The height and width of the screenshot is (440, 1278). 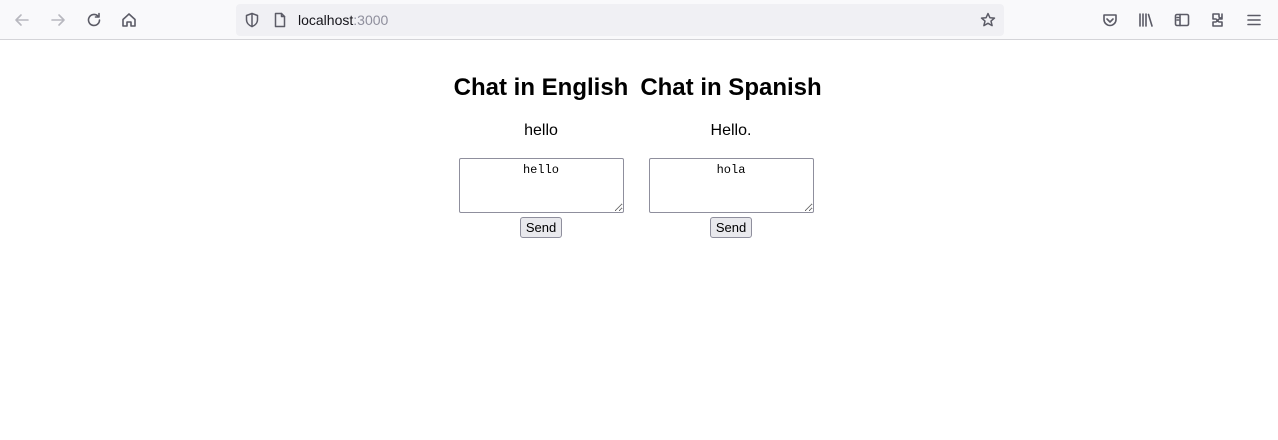 I want to click on menu-button, so click(x=1254, y=20).